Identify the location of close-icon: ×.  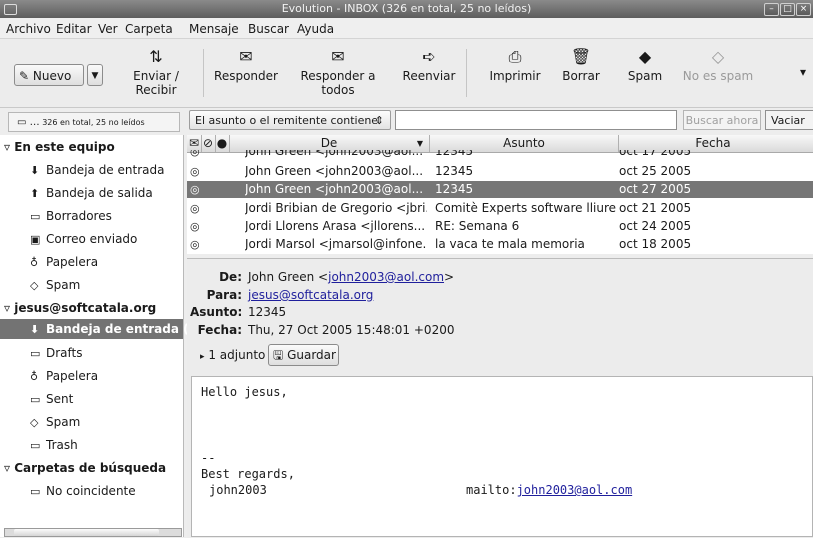
(803, 9).